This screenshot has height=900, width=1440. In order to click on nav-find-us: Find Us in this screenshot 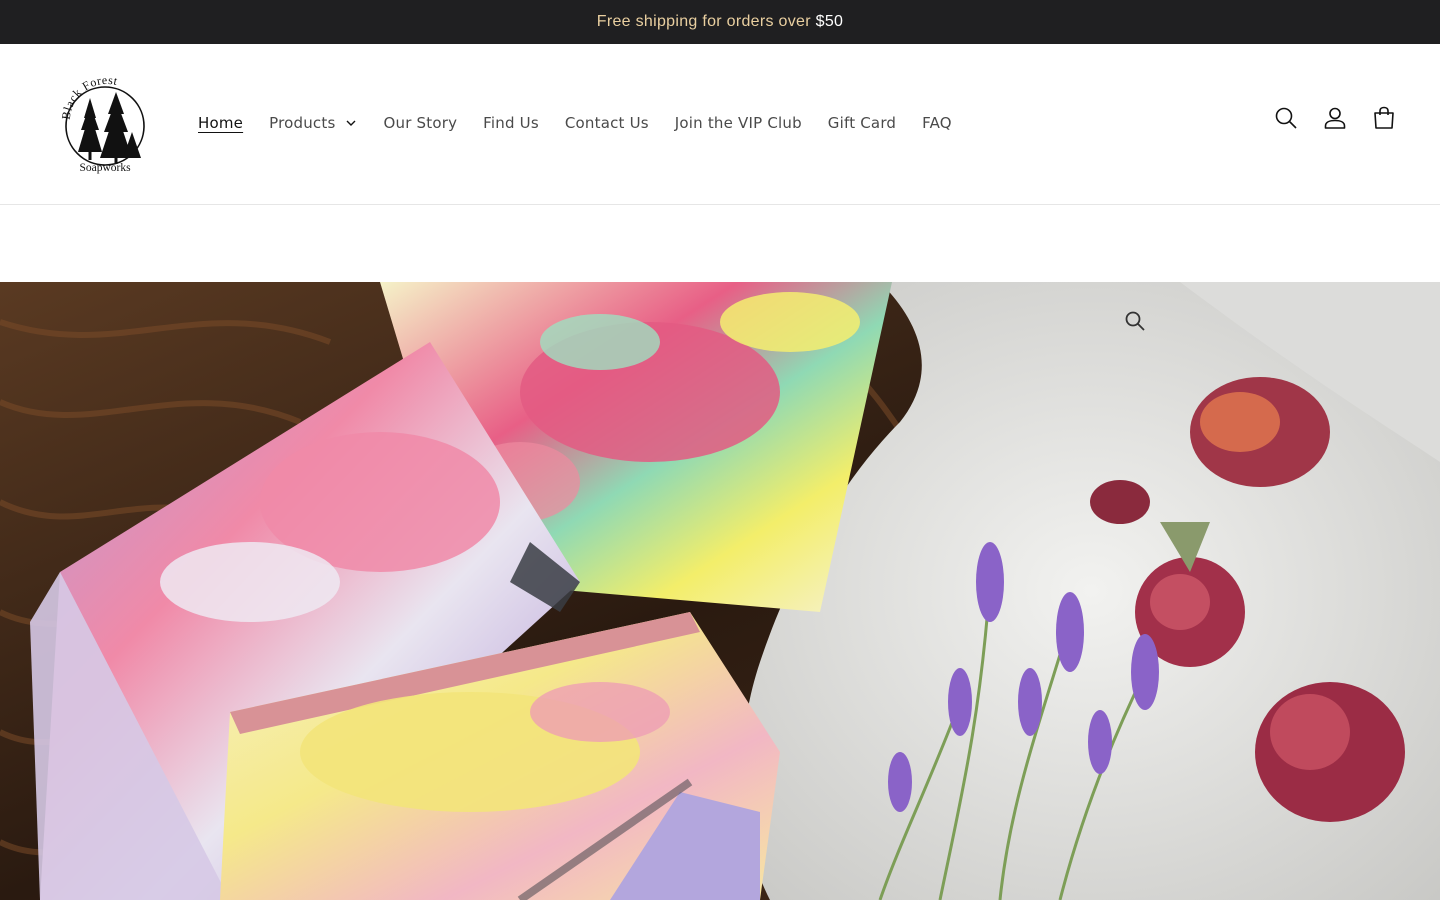, I will do `click(511, 123)`.